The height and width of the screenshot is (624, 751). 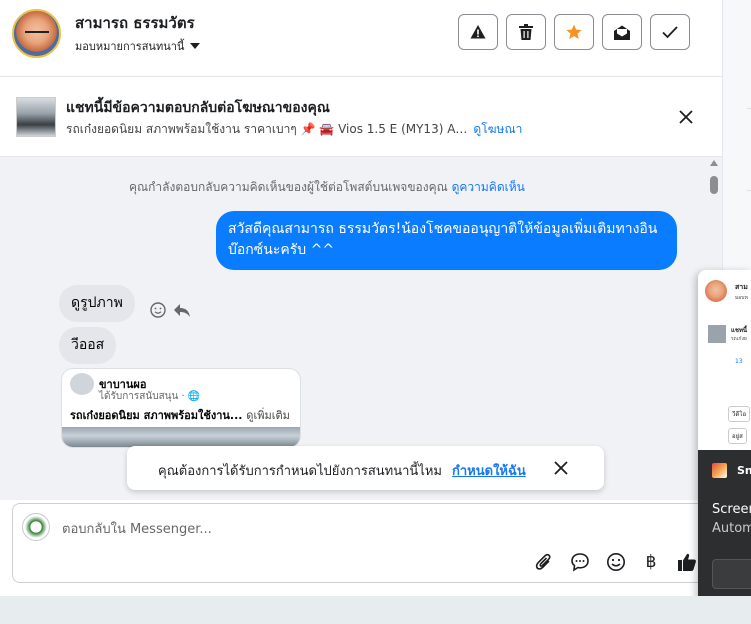 I want to click on ad-banner-title: แชทนี้มีข้อความตอบกลับต่อโฆษณาของคุณ, so click(x=198, y=108).